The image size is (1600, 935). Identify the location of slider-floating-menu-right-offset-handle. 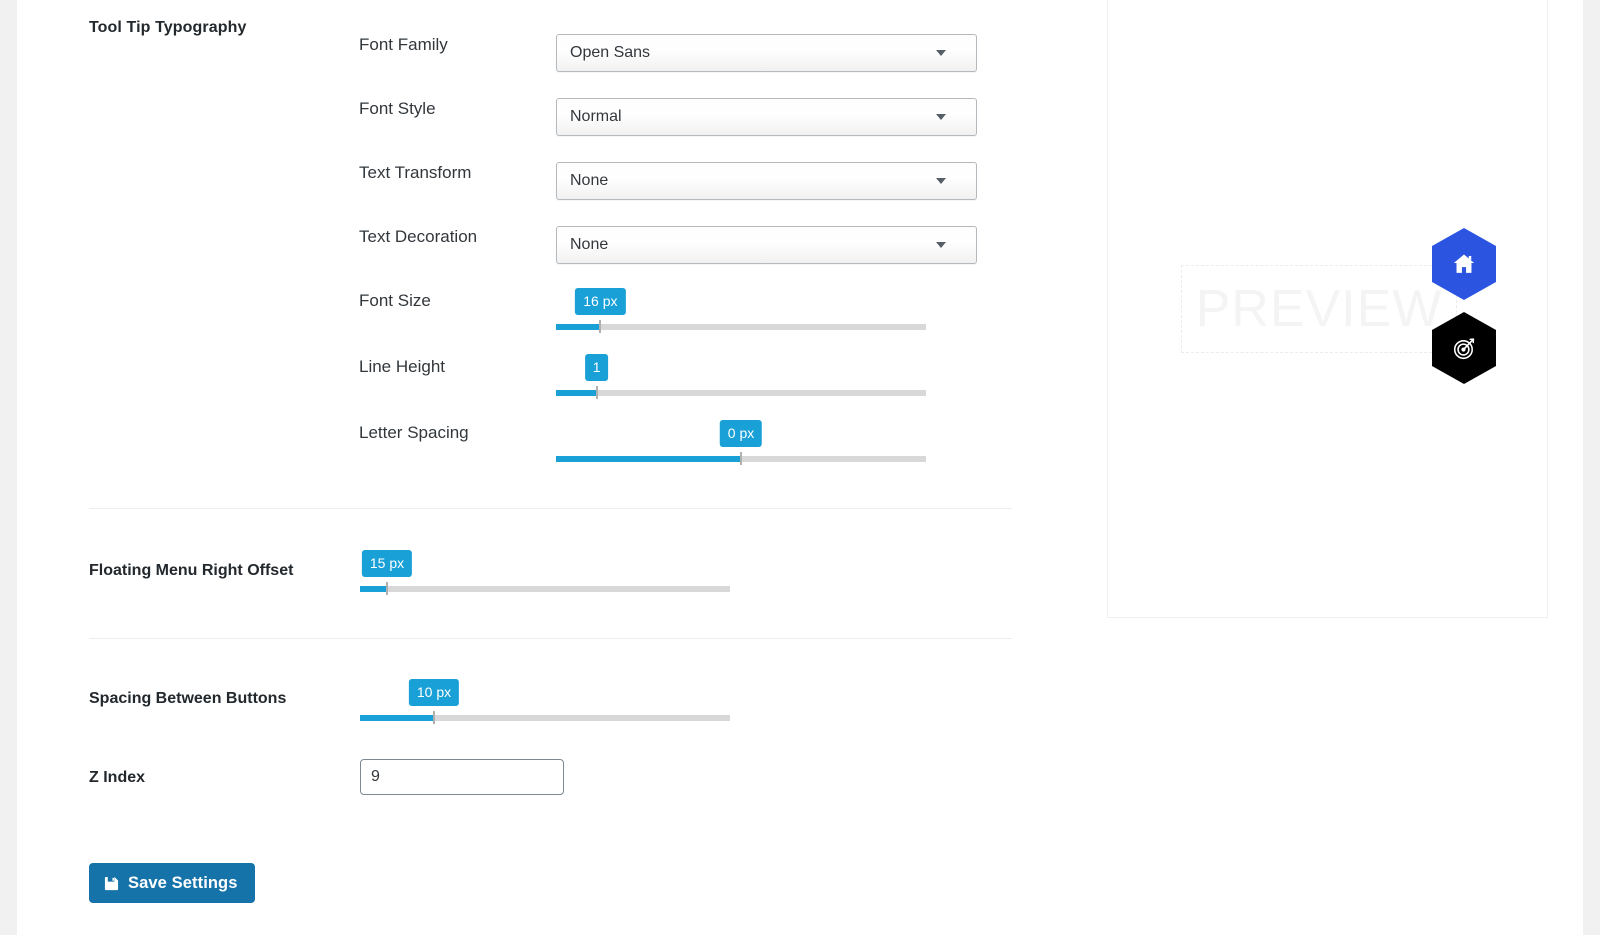
(387, 588).